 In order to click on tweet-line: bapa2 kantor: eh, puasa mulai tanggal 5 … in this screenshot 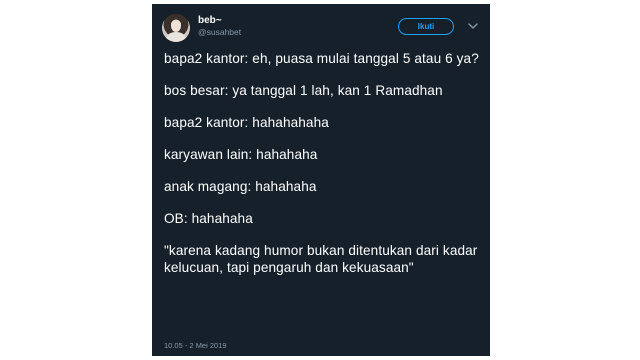, I will do `click(321, 58)`.